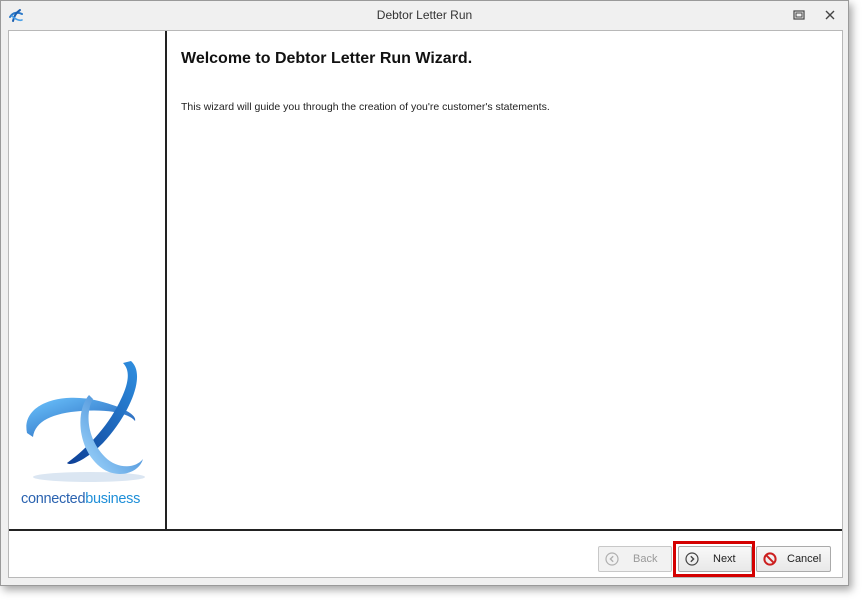 Image resolution: width=866 pixels, height=602 pixels. I want to click on window-title: Debtor Letter Run, so click(424, 15).